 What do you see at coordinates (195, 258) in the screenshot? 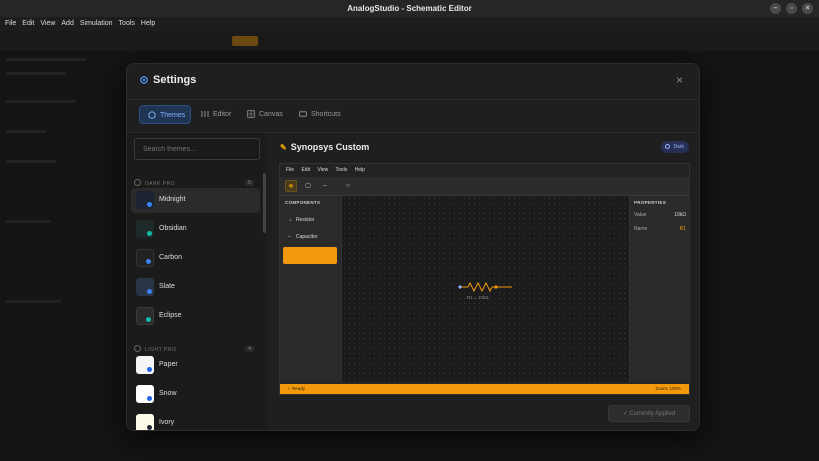
I see `theme-item-carbon: Carbon` at bounding box center [195, 258].